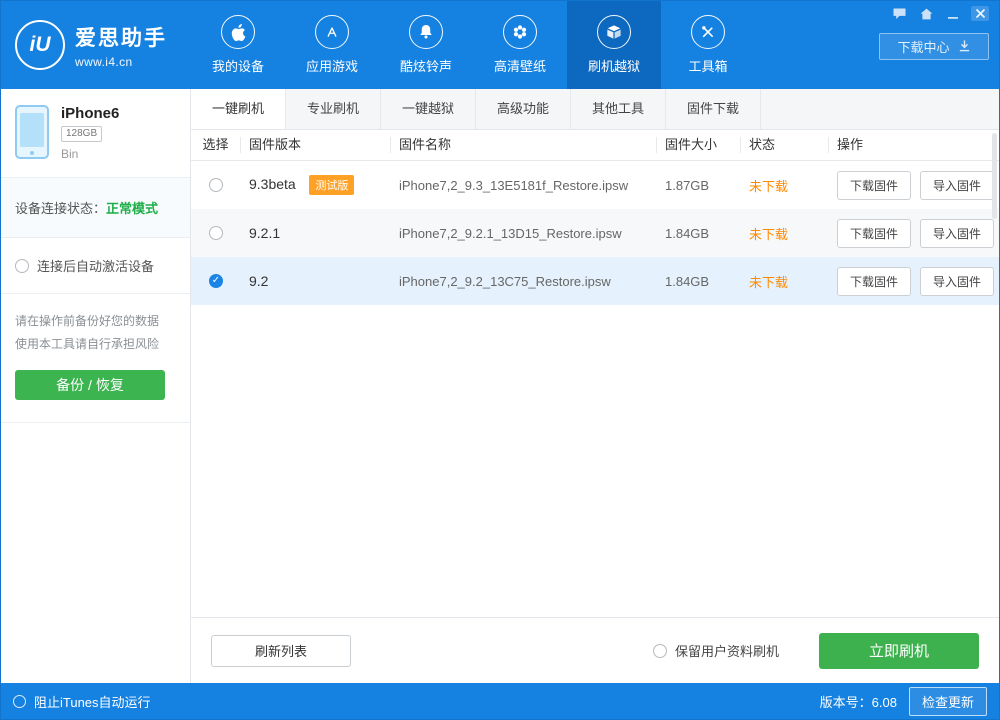 This screenshot has height=720, width=1000. What do you see at coordinates (332, 185) in the screenshot?
I see `beta-badge: 测试版` at bounding box center [332, 185].